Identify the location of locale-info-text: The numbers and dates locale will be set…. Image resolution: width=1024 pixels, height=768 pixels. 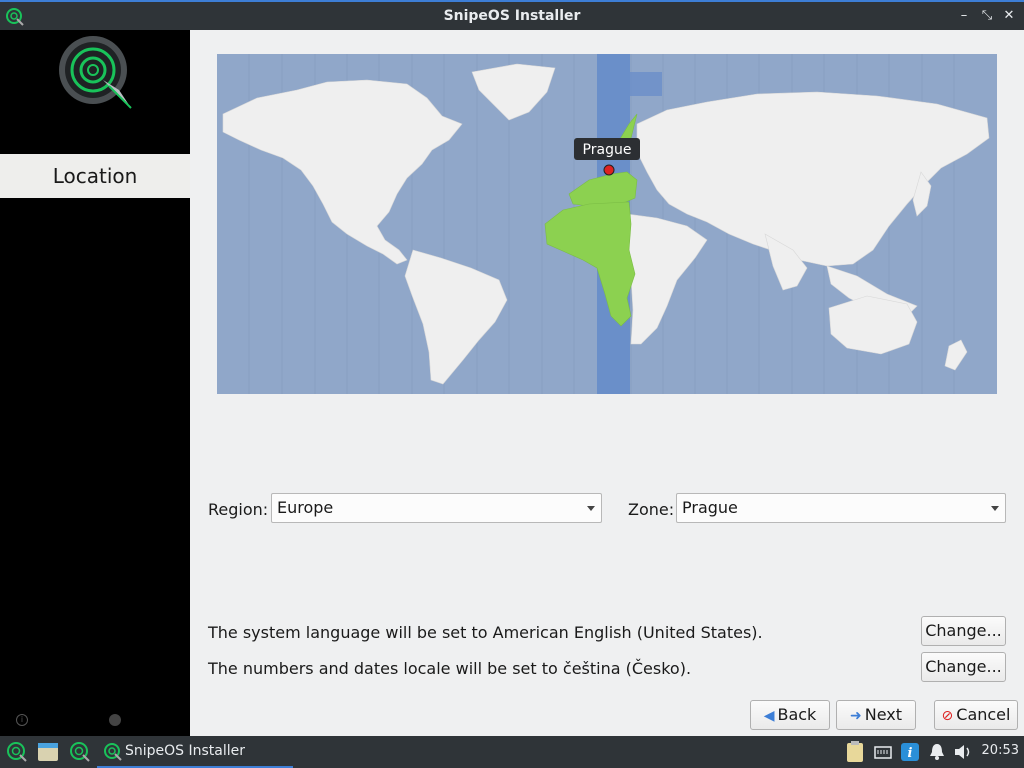
(450, 668).